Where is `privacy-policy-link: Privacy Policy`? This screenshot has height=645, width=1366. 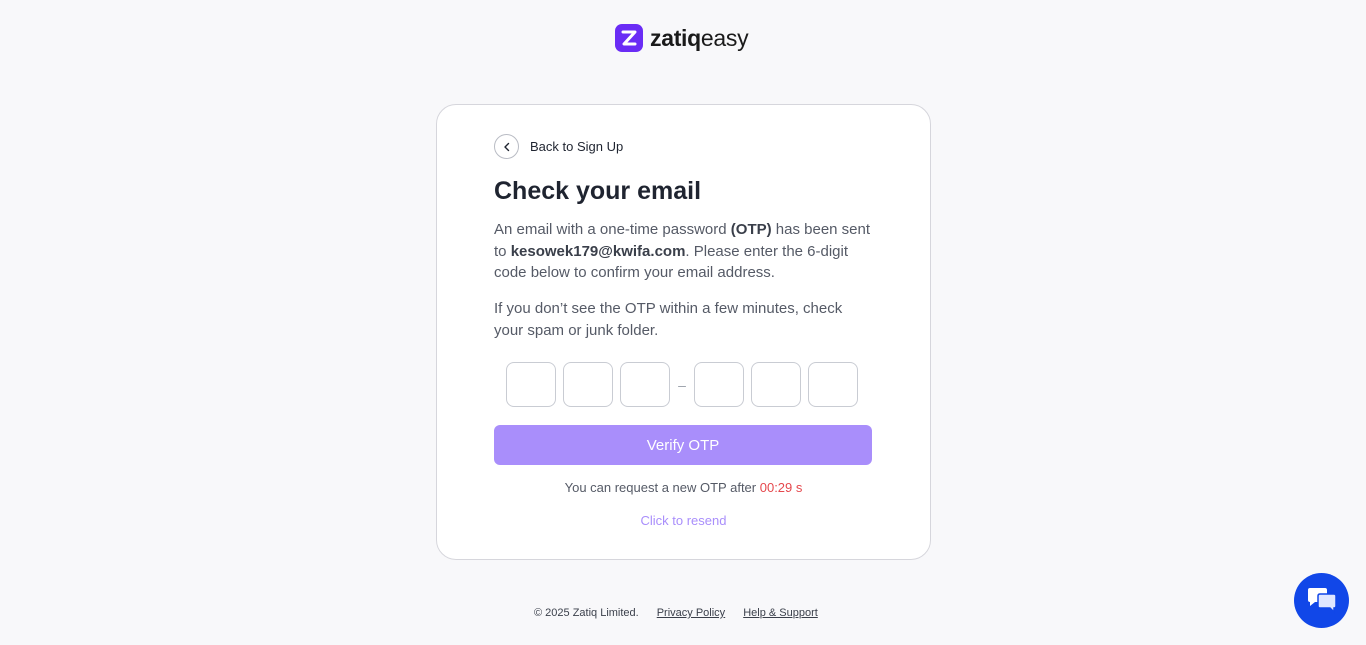 privacy-policy-link: Privacy Policy is located at coordinates (691, 613).